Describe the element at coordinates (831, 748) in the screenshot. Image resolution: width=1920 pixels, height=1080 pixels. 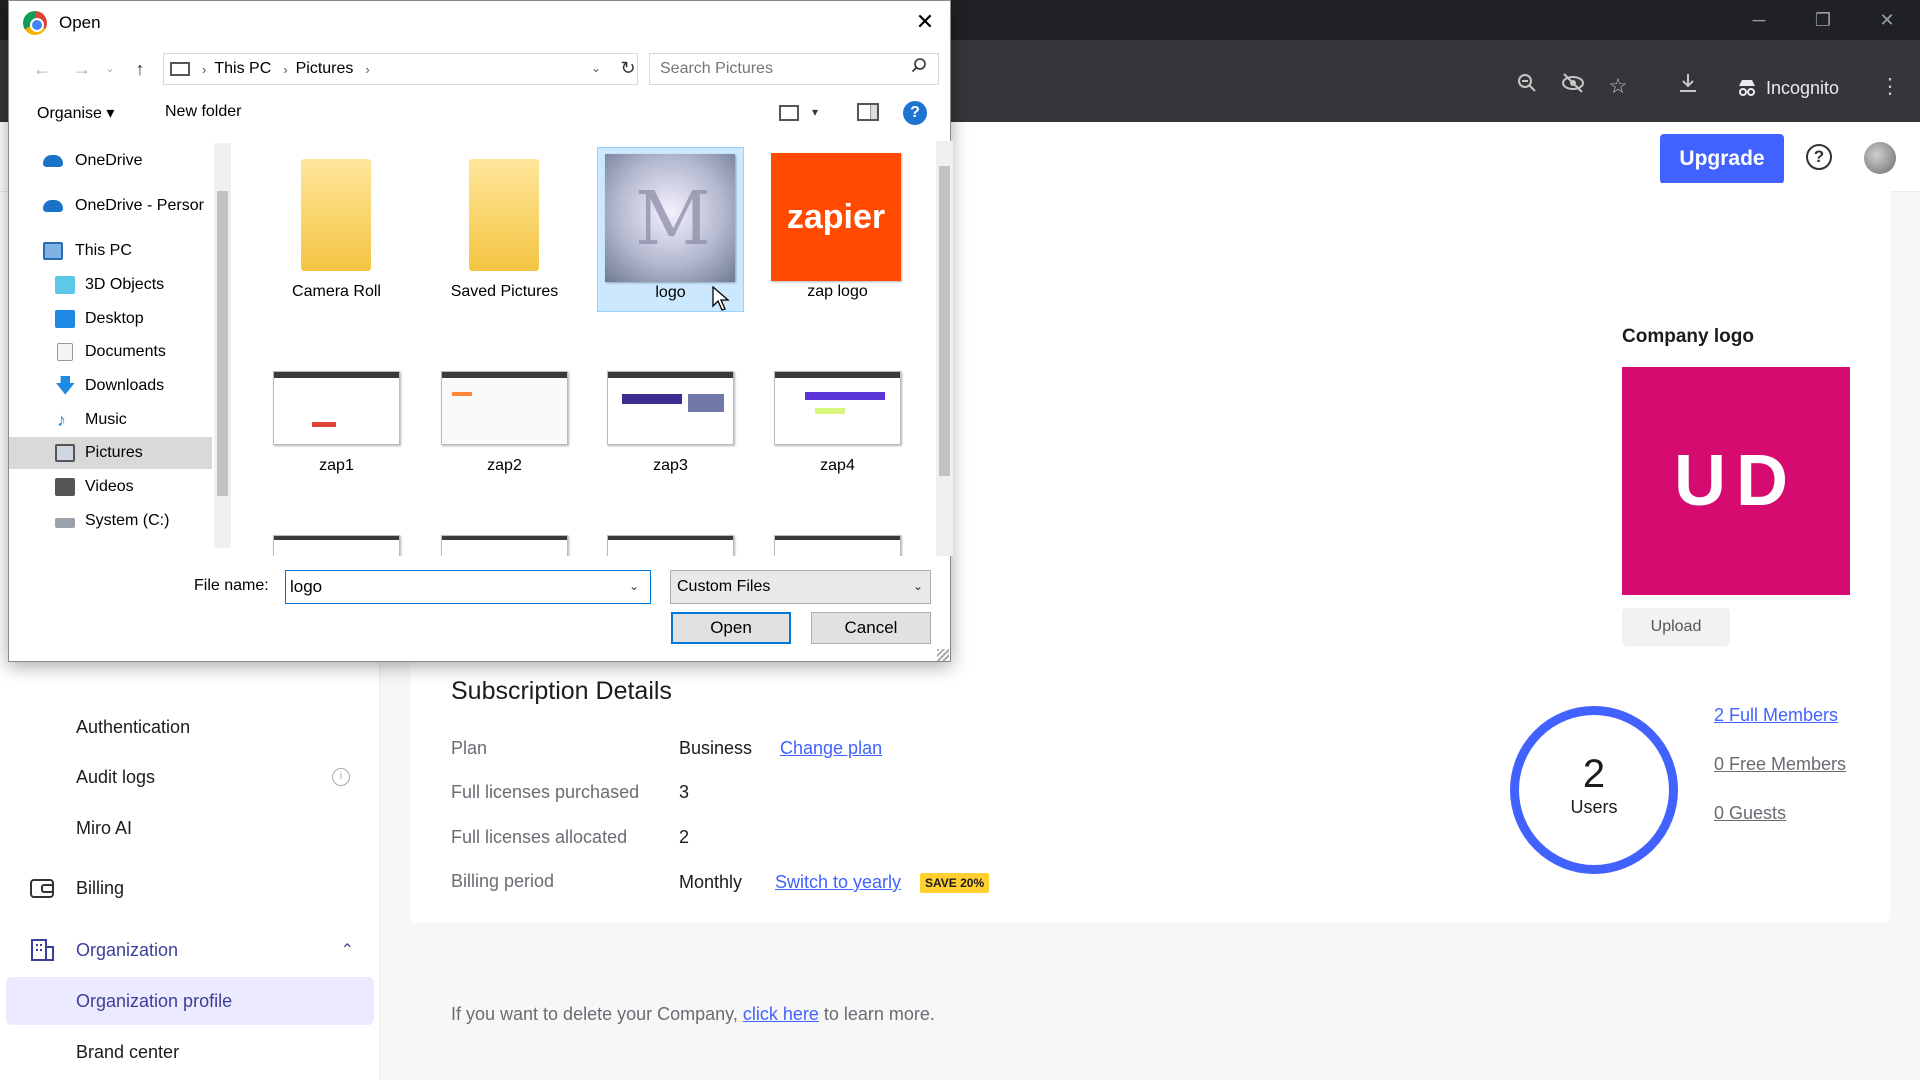
I see `change-plan-link: Change plan` at that location.